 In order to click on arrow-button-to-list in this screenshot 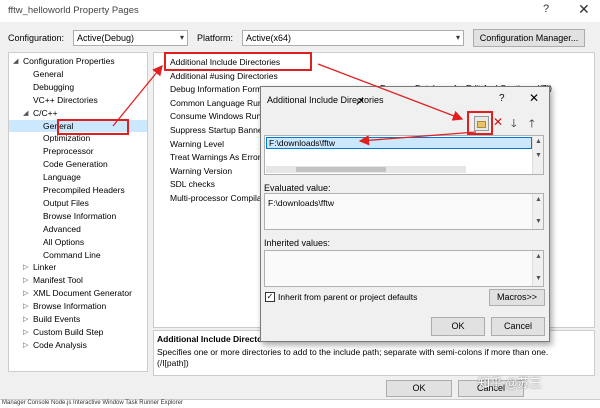, I will do `click(417, 138)`.